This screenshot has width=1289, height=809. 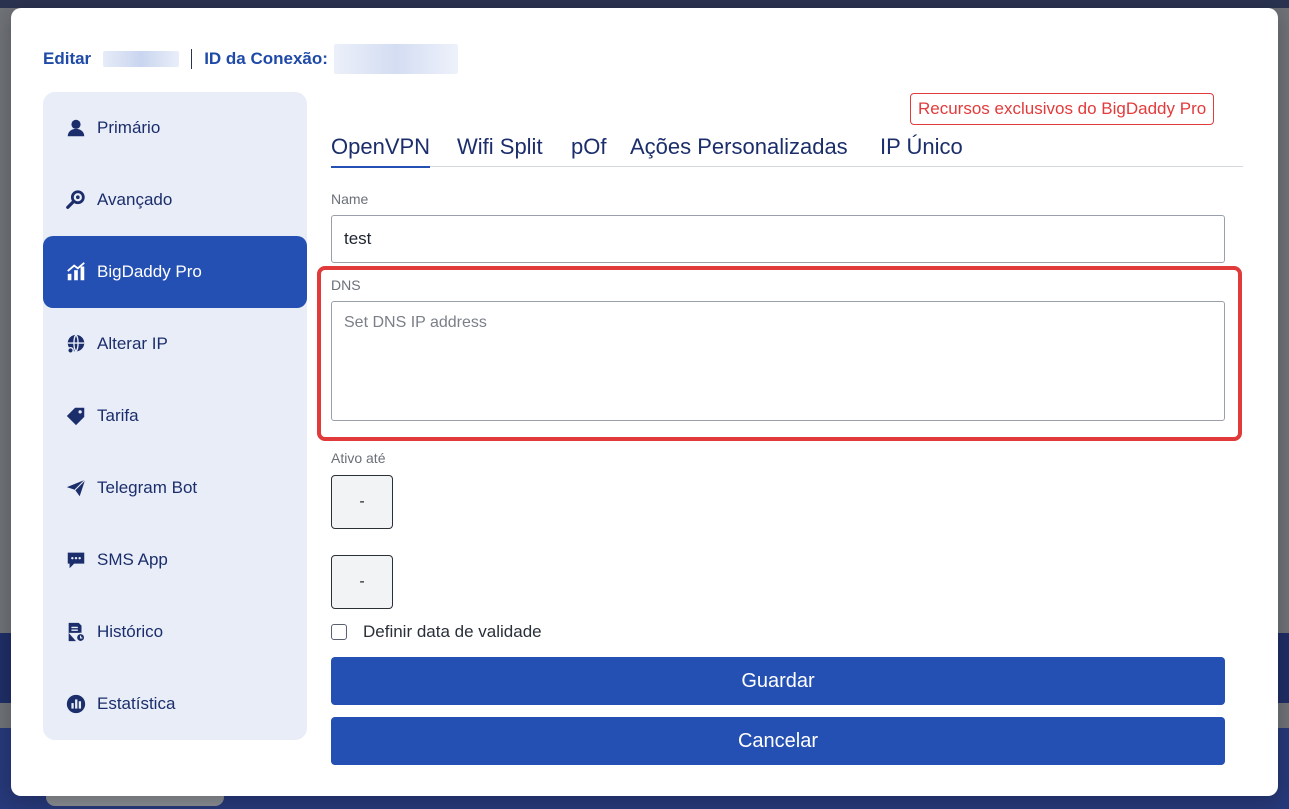 I want to click on tab-wifi-split: Wifi Split, so click(x=500, y=150).